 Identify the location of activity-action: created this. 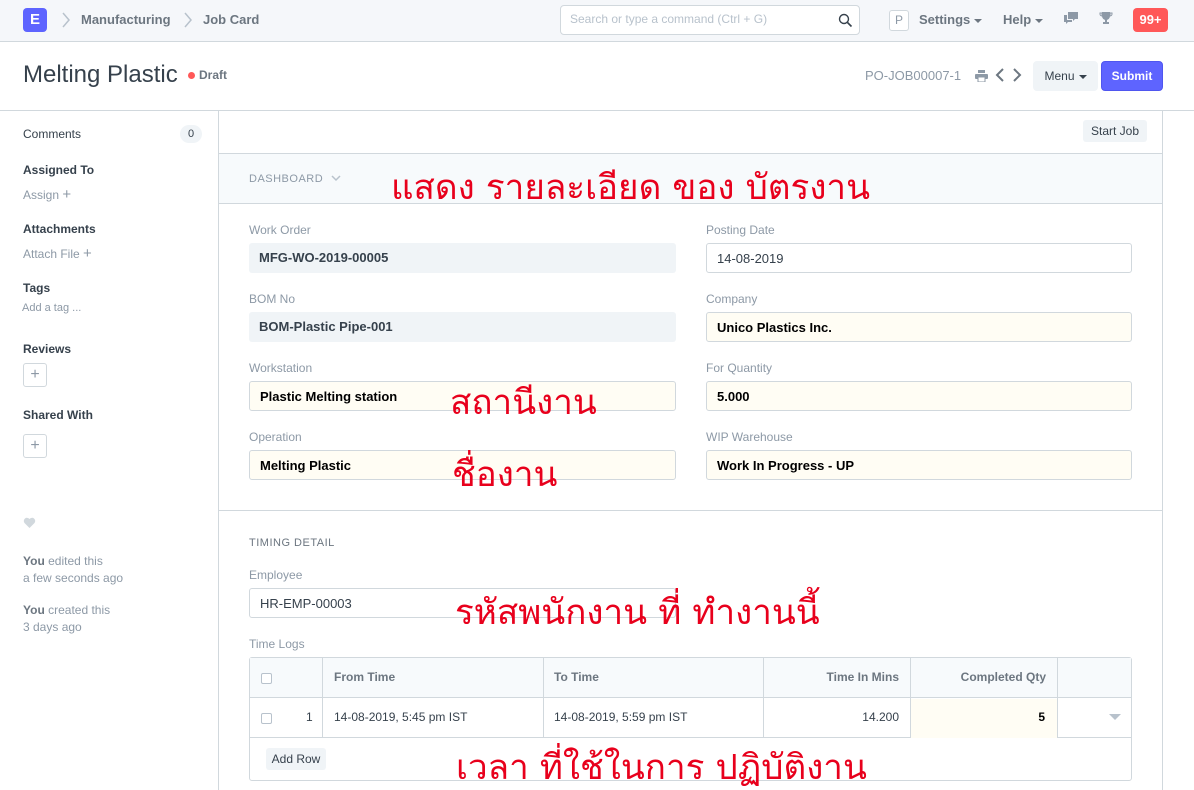
(77, 610).